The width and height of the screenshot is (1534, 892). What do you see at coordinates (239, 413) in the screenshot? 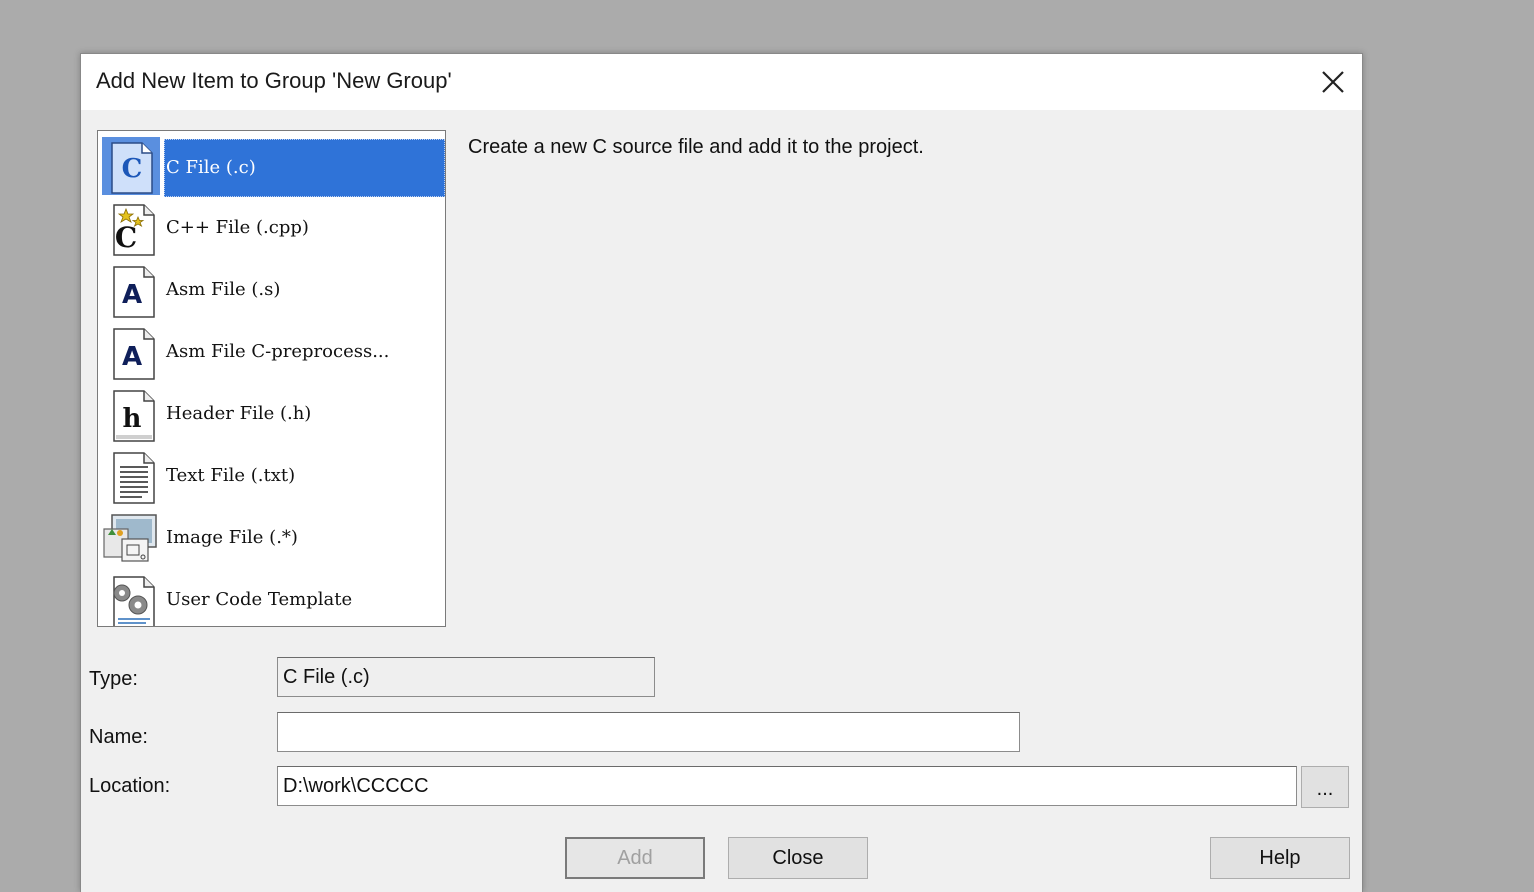
I see `list-item-label: Header File (.h)` at bounding box center [239, 413].